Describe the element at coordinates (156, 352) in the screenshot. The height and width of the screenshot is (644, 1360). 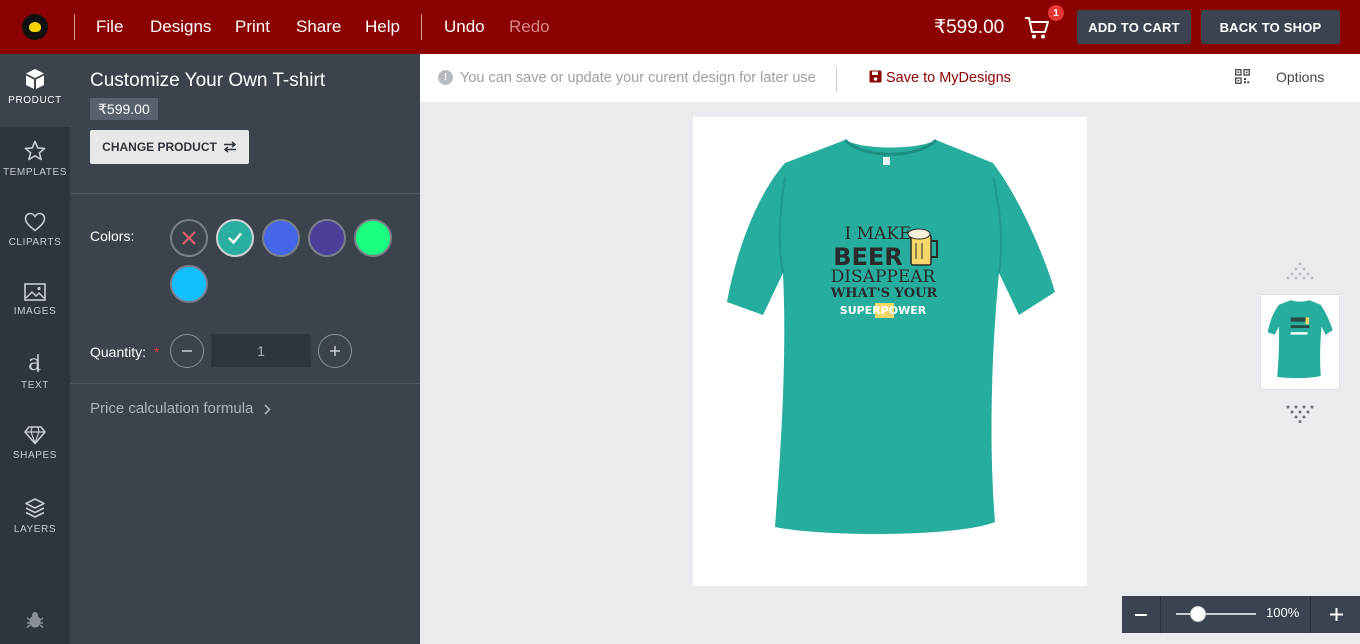
I see `required-mark: *` at that location.